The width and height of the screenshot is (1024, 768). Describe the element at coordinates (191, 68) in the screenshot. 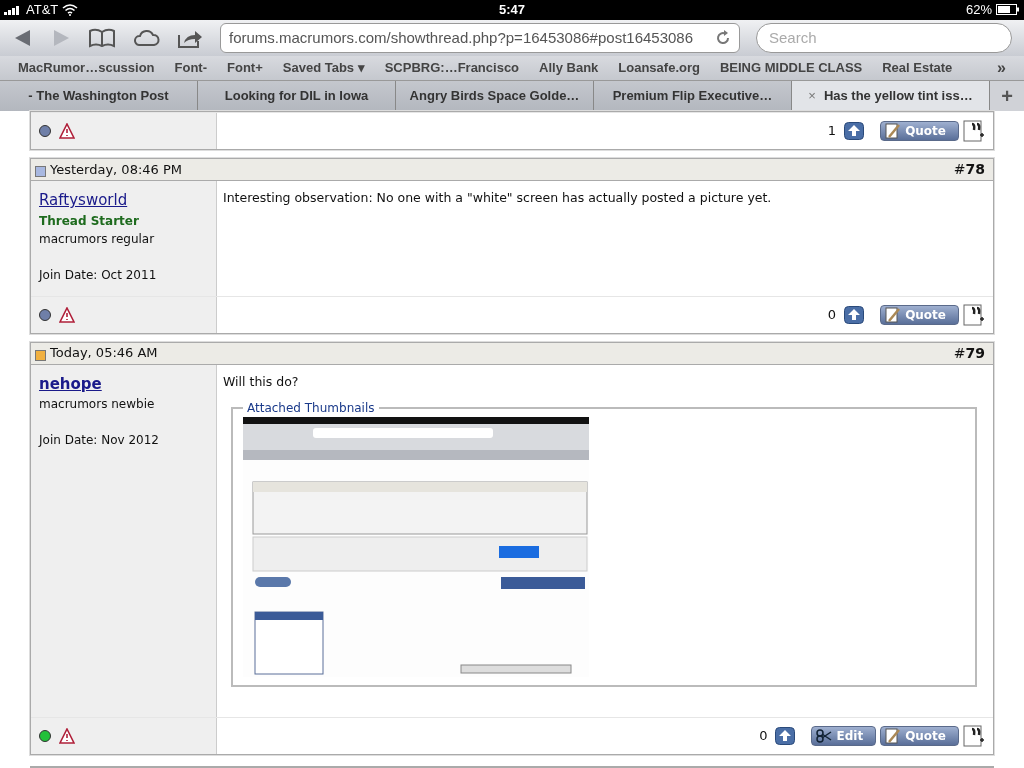

I see `bookmark-link: Font-` at that location.